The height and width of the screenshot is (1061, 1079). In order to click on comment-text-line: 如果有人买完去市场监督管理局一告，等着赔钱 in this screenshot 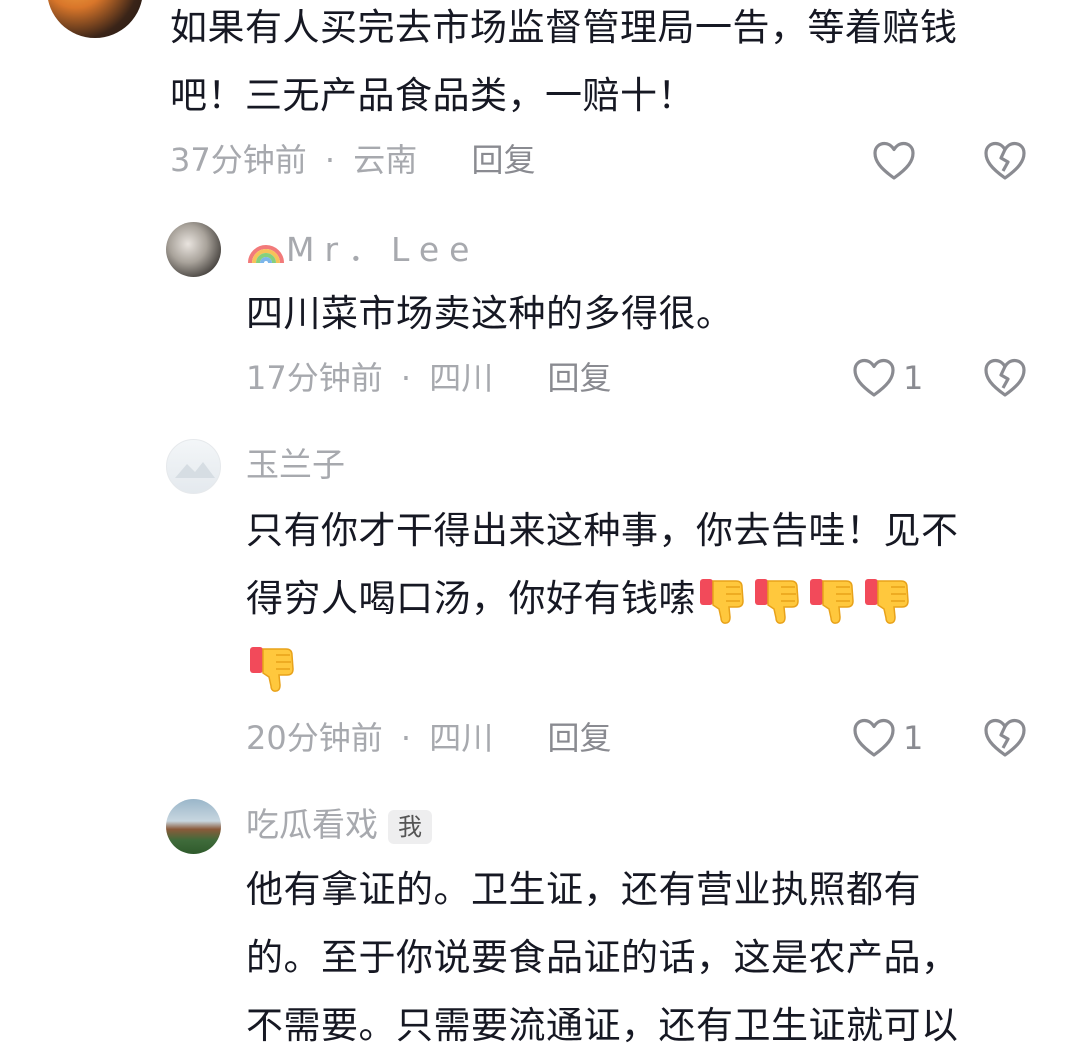, I will do `click(564, 27)`.